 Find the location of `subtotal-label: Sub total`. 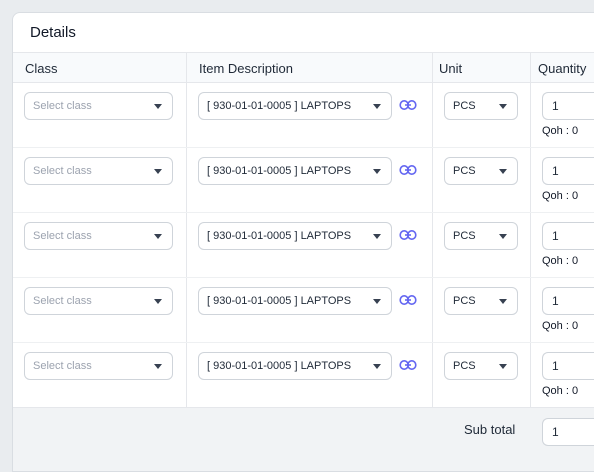

subtotal-label: Sub total is located at coordinates (490, 429).